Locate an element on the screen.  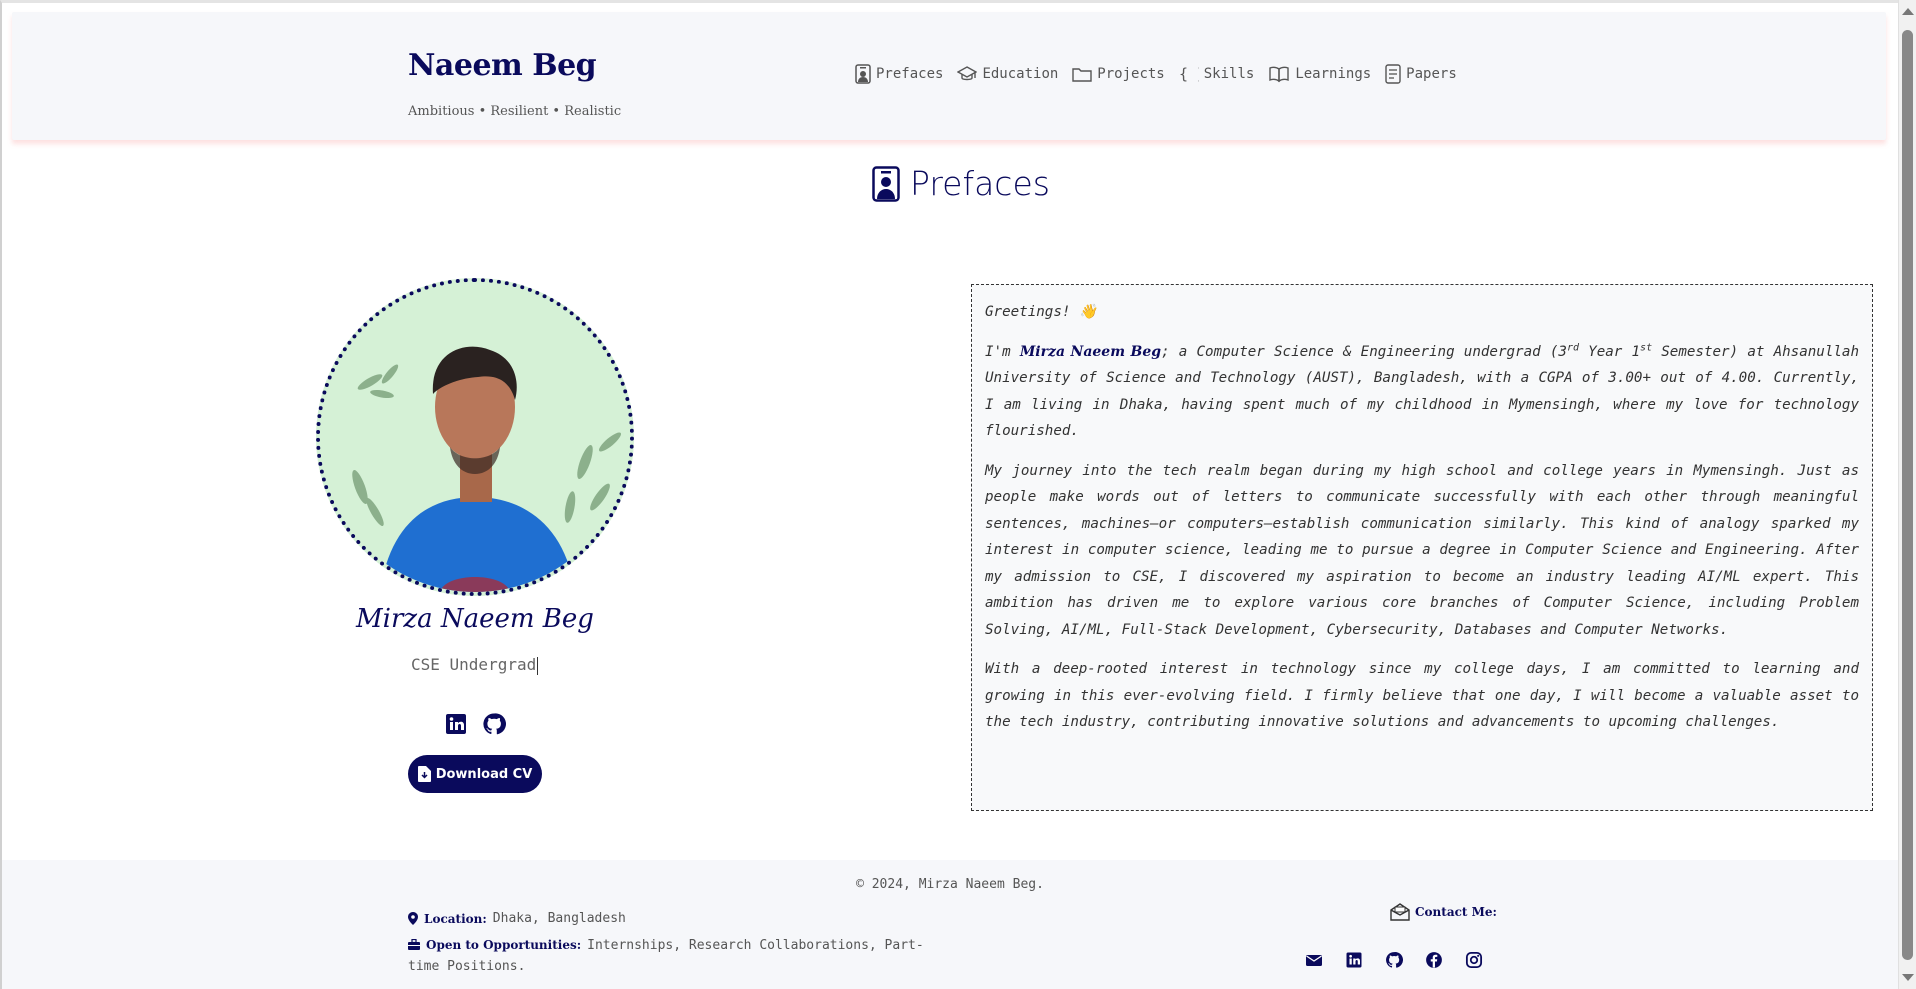
profile-photo is located at coordinates (475, 437).